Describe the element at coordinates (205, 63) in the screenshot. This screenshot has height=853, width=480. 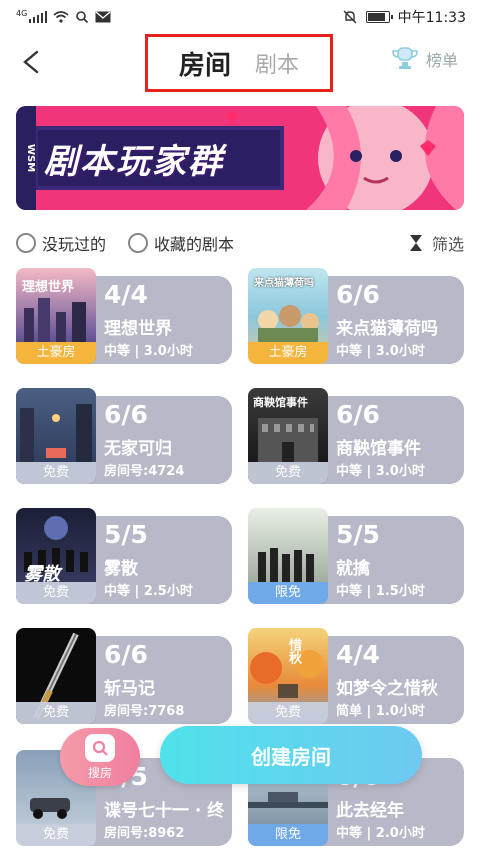
I see `tab-rooms: 房间` at that location.